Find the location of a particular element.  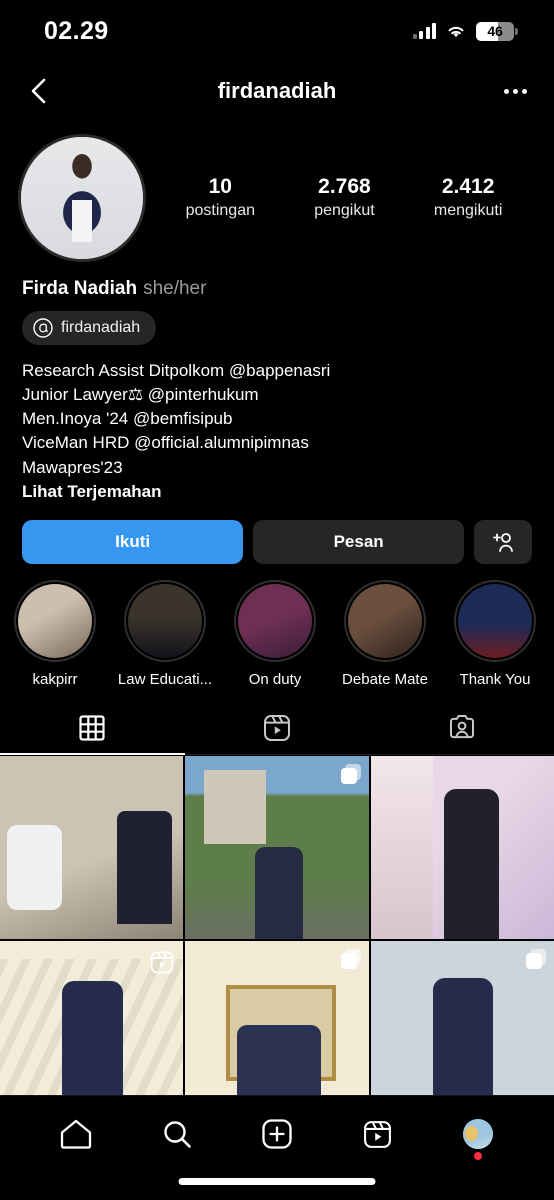

status-bar: 02.29 46 is located at coordinates (277, 31).